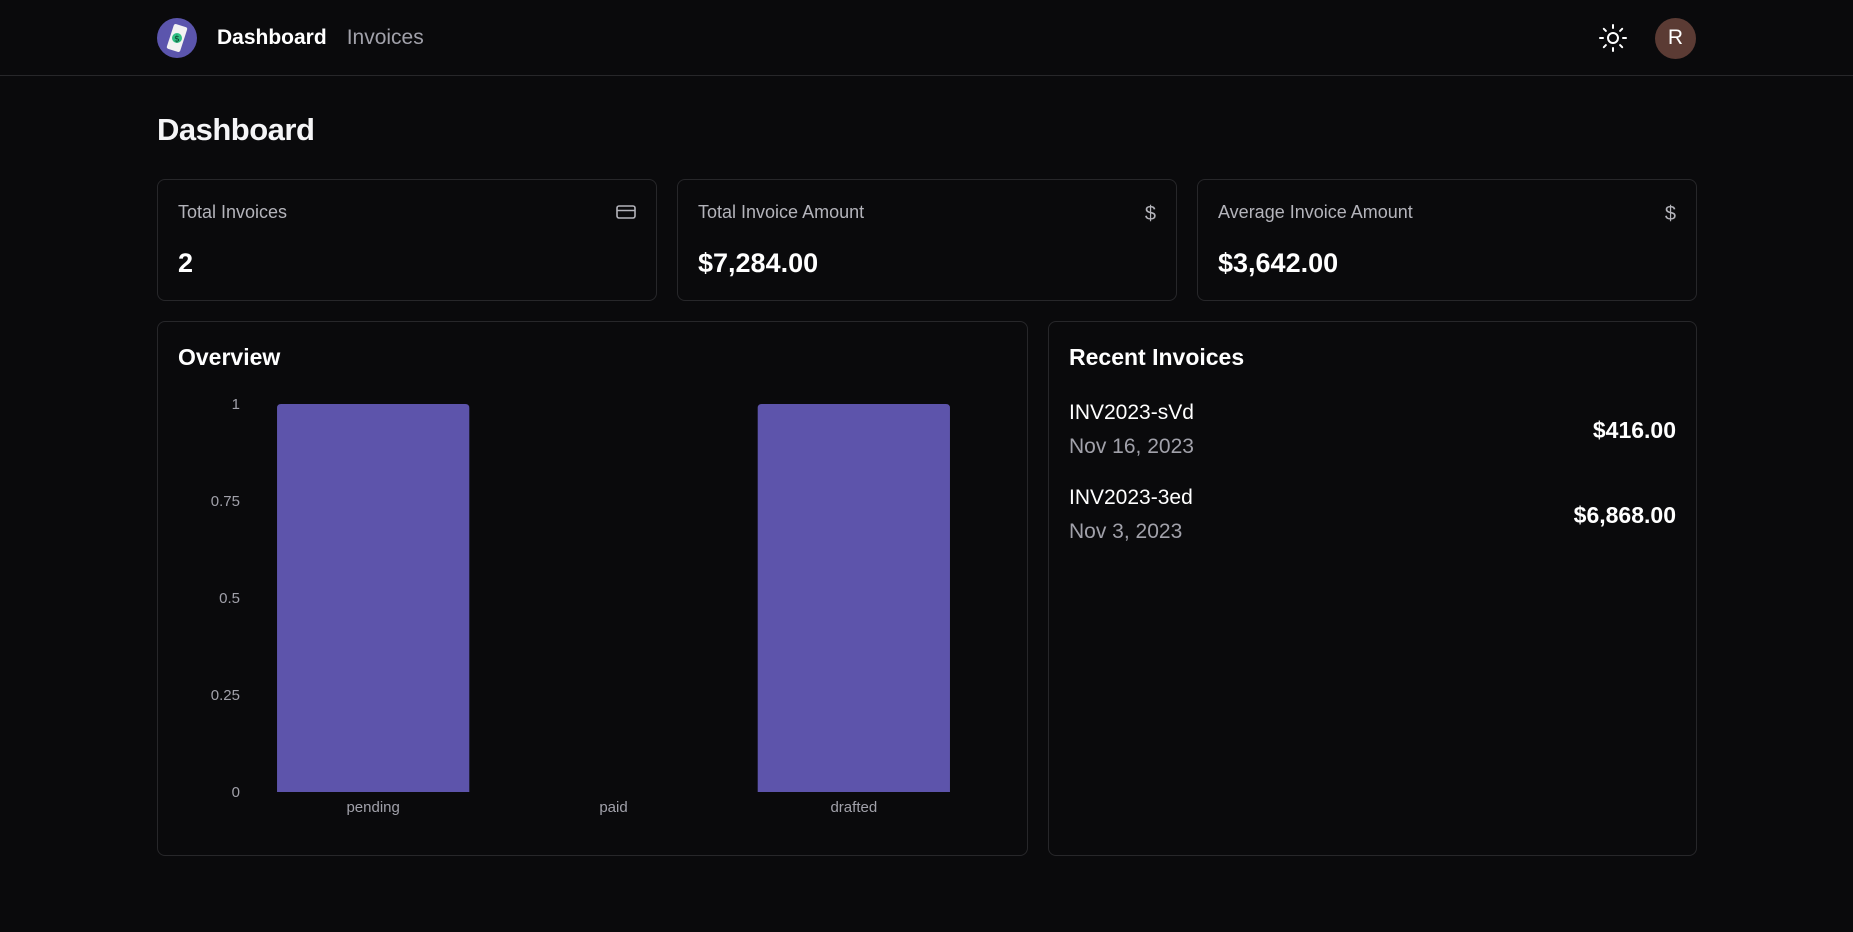 This screenshot has height=932, width=1853. Describe the element at coordinates (626, 214) in the screenshot. I see `credit-card-icon` at that location.